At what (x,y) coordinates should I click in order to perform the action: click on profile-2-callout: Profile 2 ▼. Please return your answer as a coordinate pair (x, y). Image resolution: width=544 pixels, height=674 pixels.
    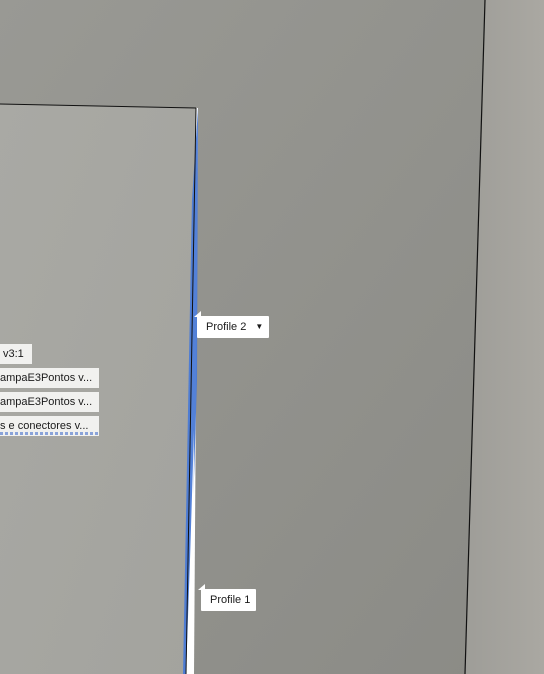
    Looking at the image, I should click on (231, 324).